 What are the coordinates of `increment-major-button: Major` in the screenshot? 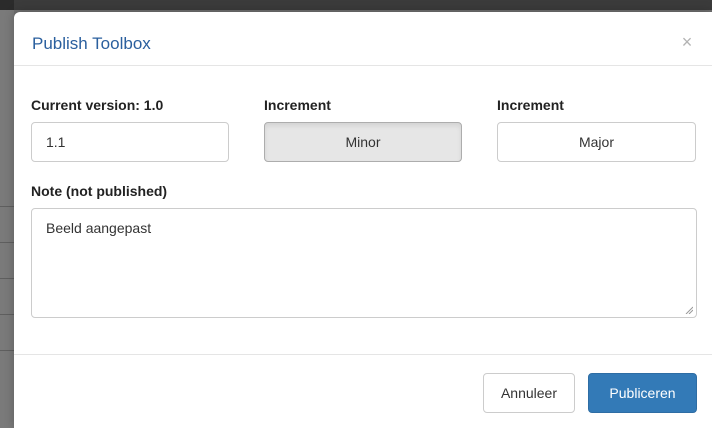 It's located at (596, 142).